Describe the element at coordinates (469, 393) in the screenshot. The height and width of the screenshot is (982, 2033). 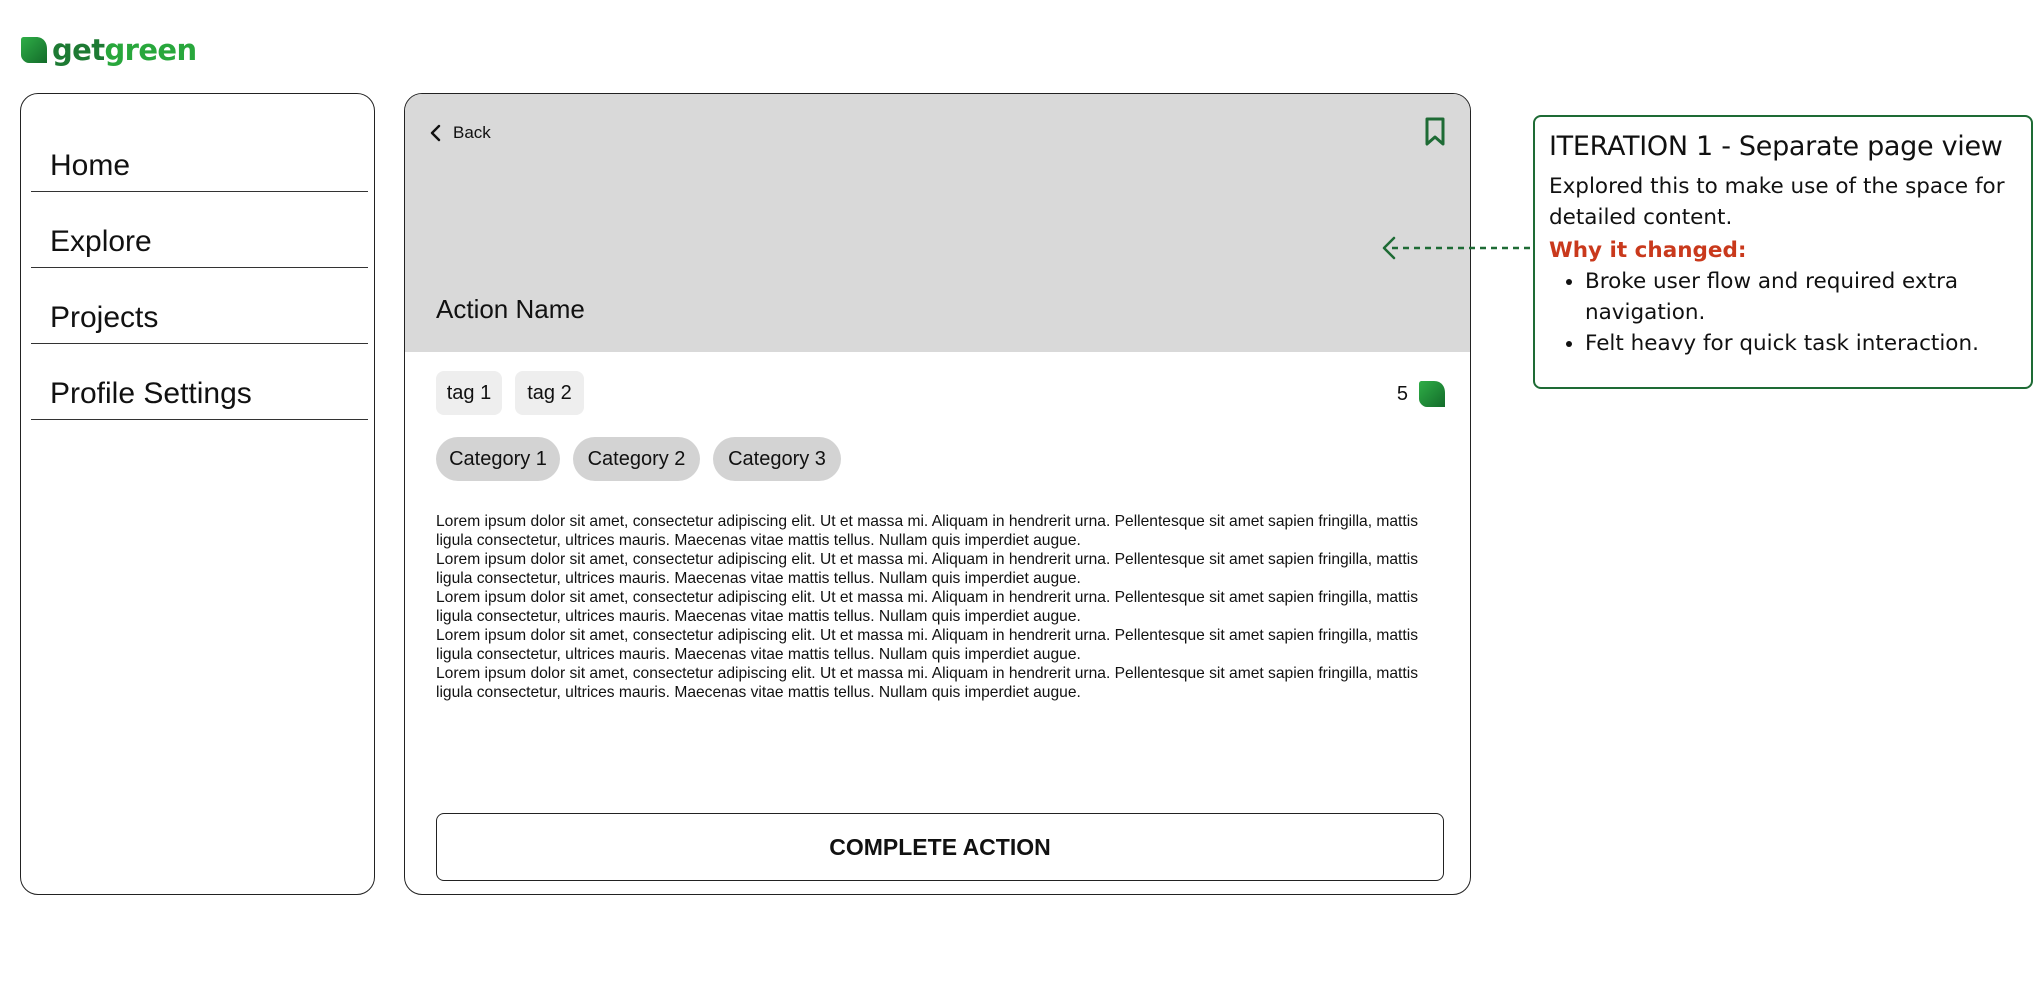
I see `tag-chip: tag 1` at that location.